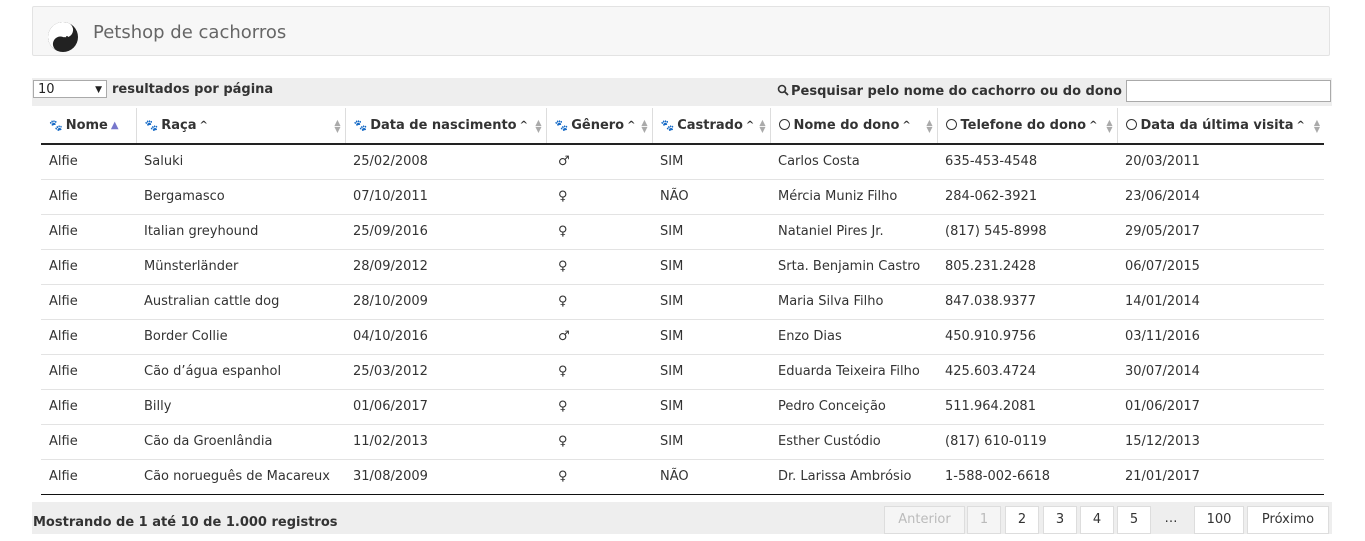 This screenshot has width=1365, height=541. I want to click on column-header-label: Data de nascimento, so click(443, 125).